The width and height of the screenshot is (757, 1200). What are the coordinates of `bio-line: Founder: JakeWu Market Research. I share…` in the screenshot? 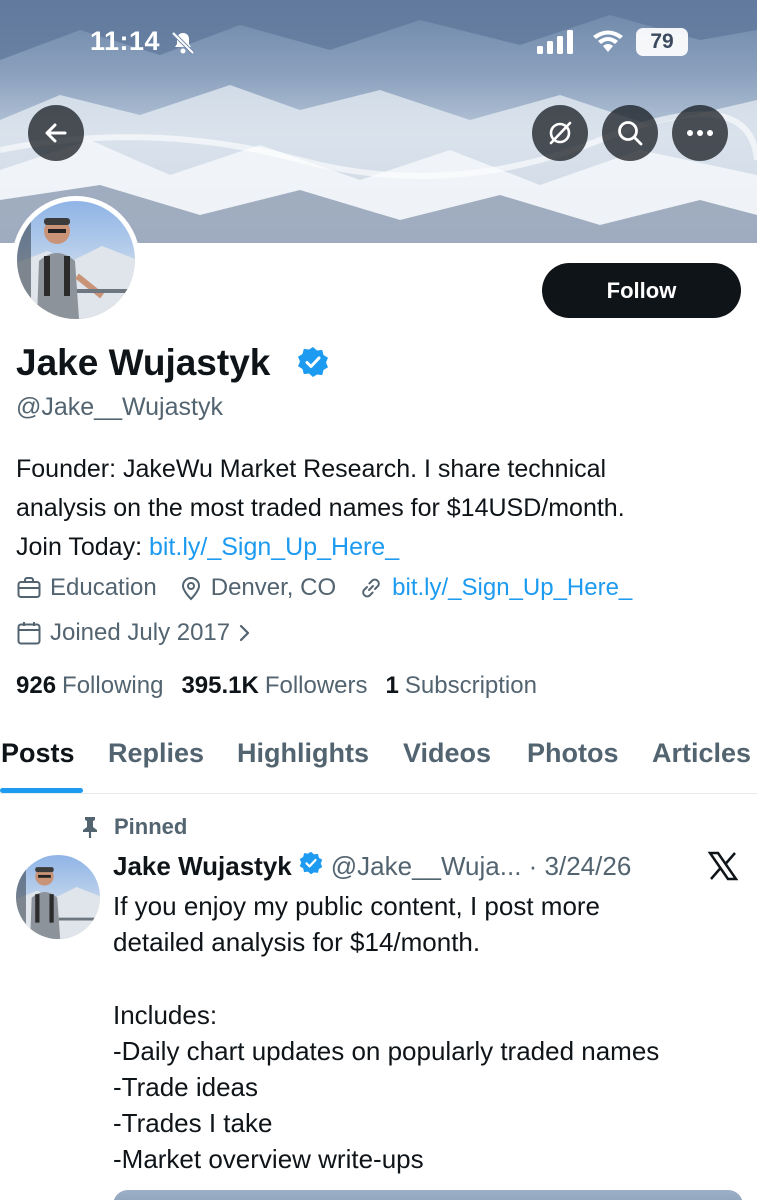 It's located at (311, 469).